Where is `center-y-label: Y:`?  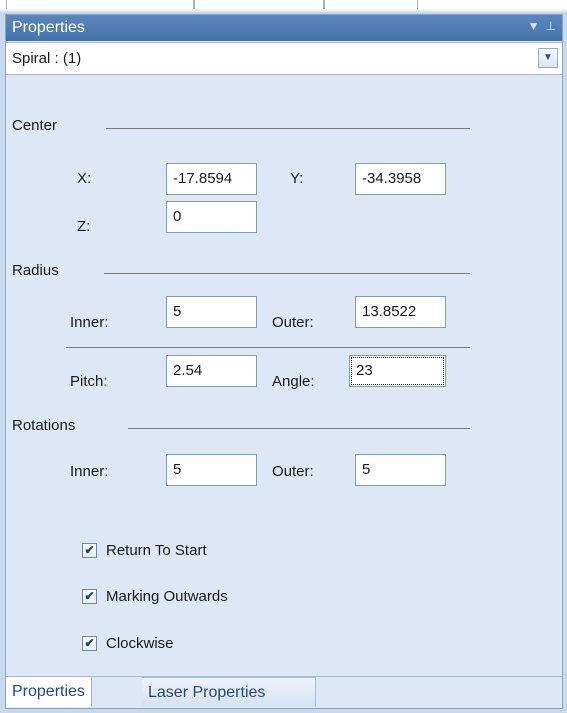 center-y-label: Y: is located at coordinates (297, 178).